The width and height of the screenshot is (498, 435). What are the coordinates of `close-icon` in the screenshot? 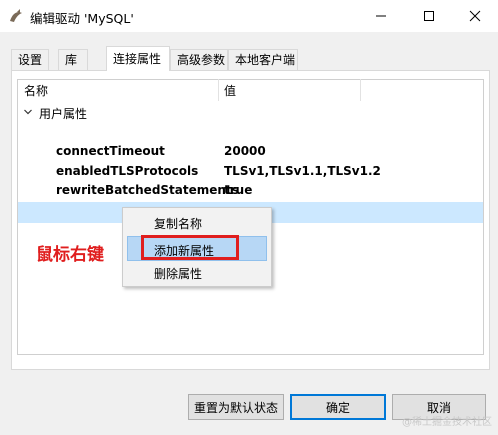 It's located at (475, 16).